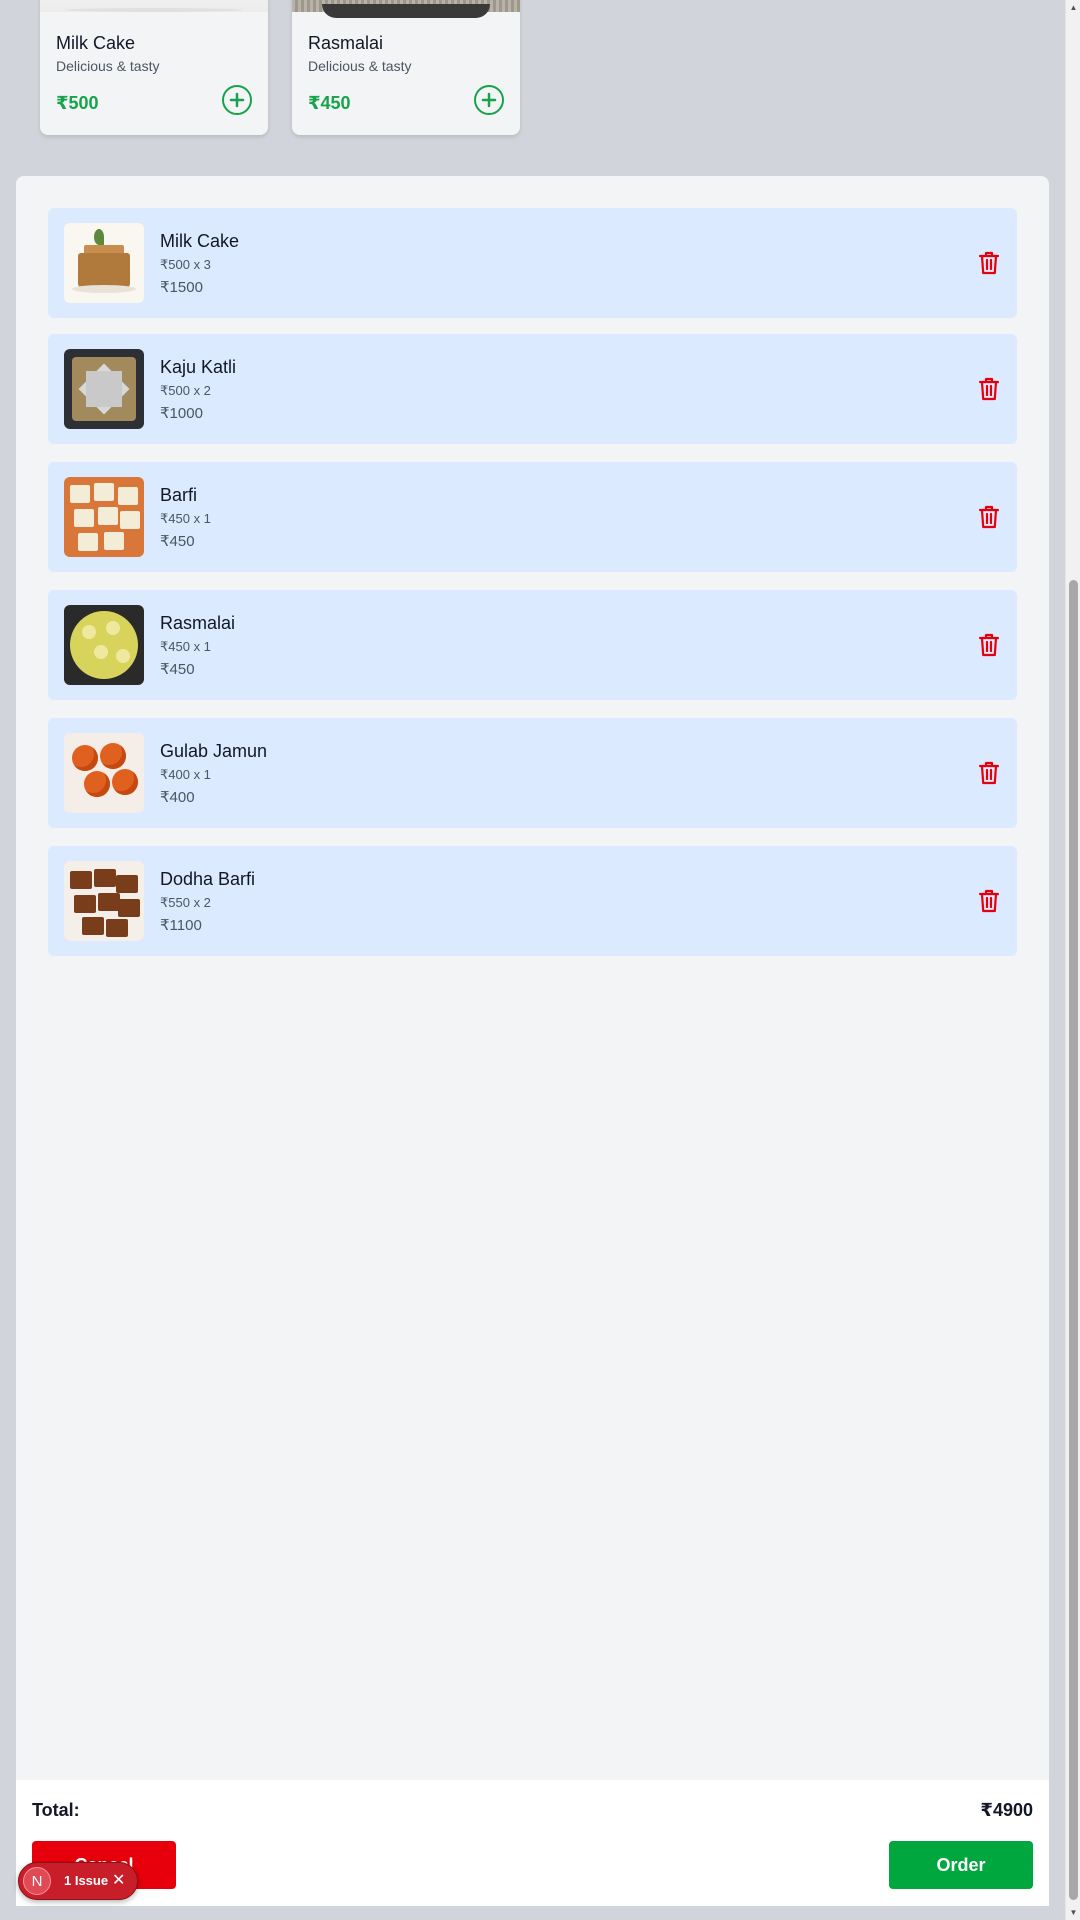  I want to click on item-name: Gulab Jamun, so click(214, 751).